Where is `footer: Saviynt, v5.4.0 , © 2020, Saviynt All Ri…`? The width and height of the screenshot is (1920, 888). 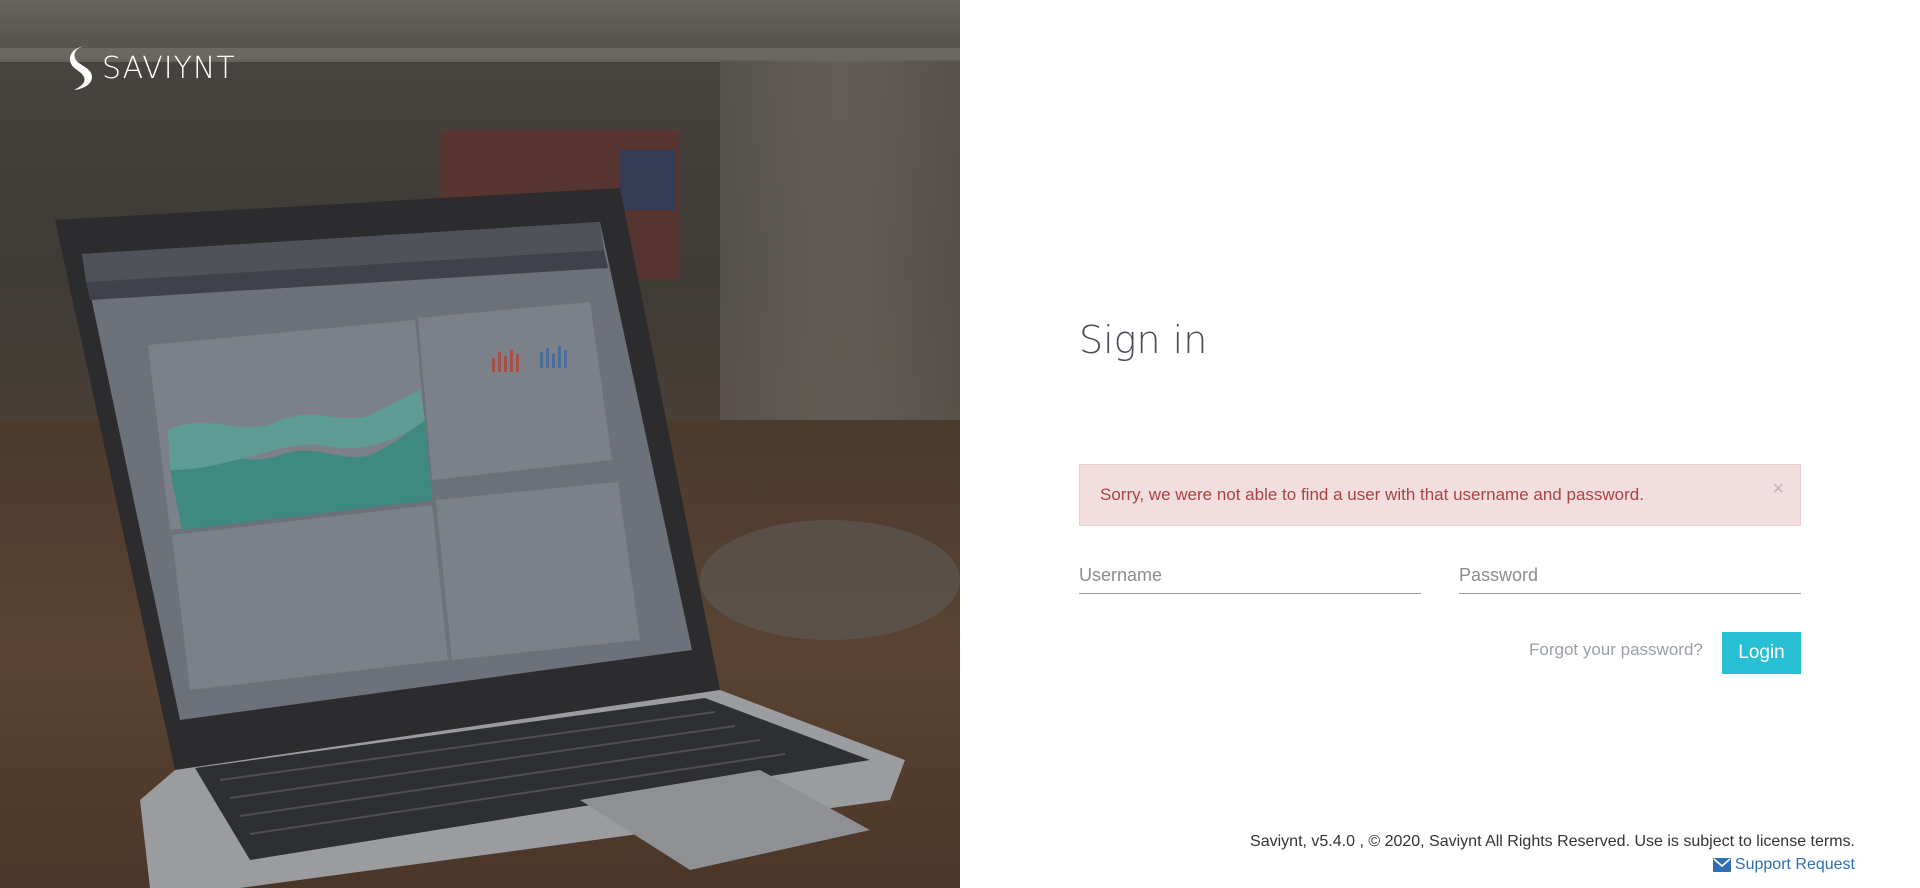
footer: Saviynt, v5.4.0 , © 2020, Saviynt All Ri… is located at coordinates (1552, 854).